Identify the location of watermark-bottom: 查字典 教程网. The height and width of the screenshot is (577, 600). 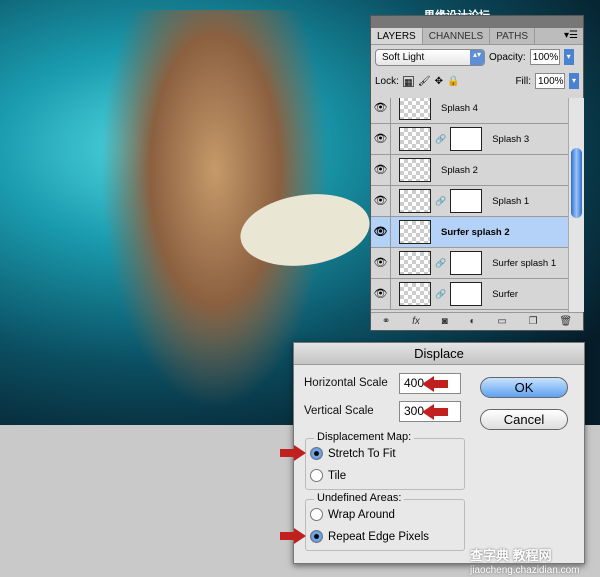
(511, 555).